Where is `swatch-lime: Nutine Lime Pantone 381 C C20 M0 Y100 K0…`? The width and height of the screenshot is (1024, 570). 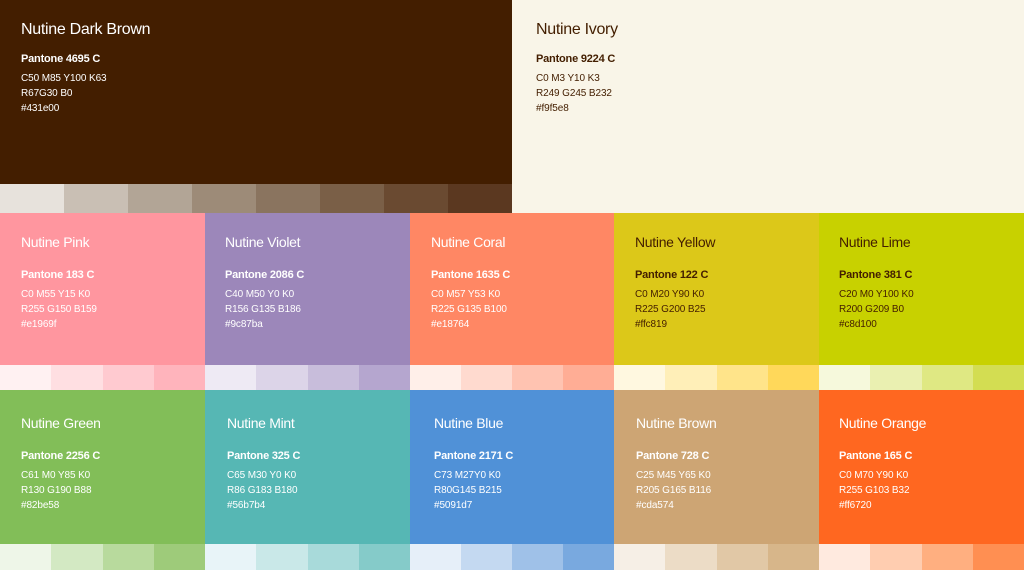 swatch-lime: Nutine Lime Pantone 381 C C20 M0 Y100 K0… is located at coordinates (921, 301).